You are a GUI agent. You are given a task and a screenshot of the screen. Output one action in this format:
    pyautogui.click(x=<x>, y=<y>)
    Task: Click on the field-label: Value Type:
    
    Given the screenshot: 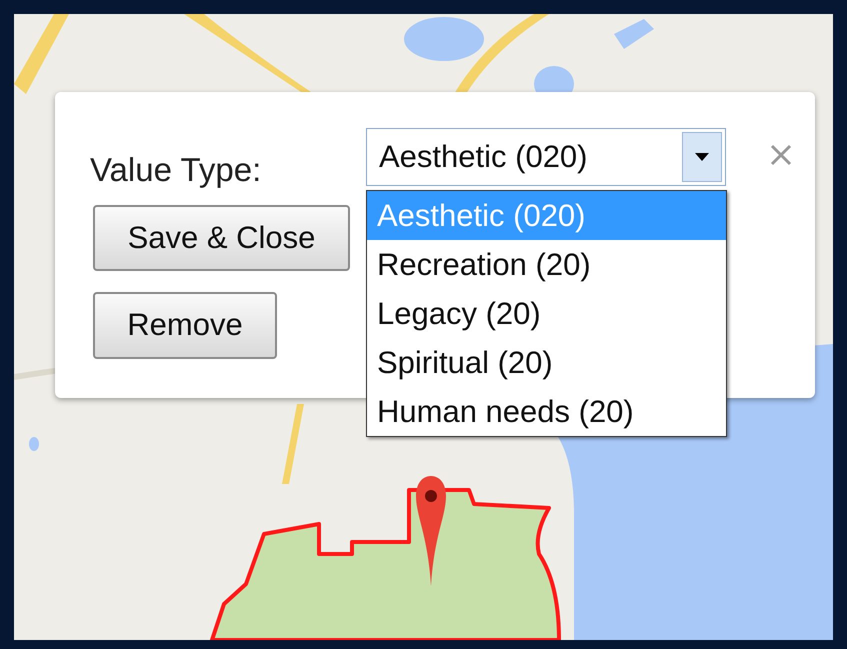 What is the action you would take?
    pyautogui.click(x=176, y=170)
    